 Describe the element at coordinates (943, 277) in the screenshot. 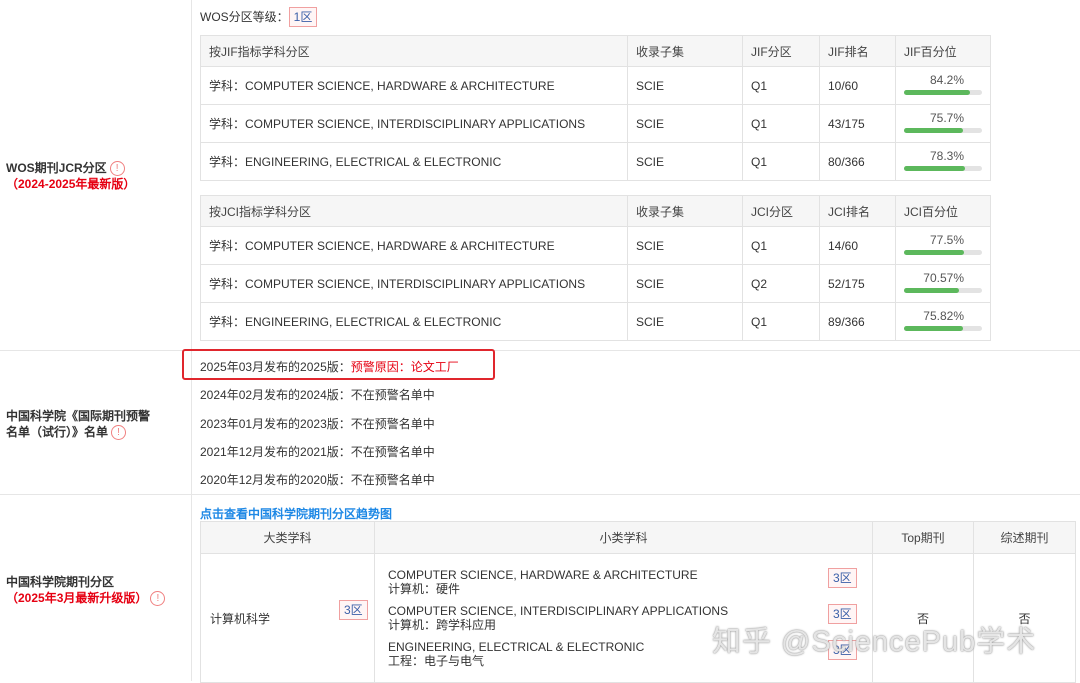

I see `percentile-value: 70.57%` at that location.